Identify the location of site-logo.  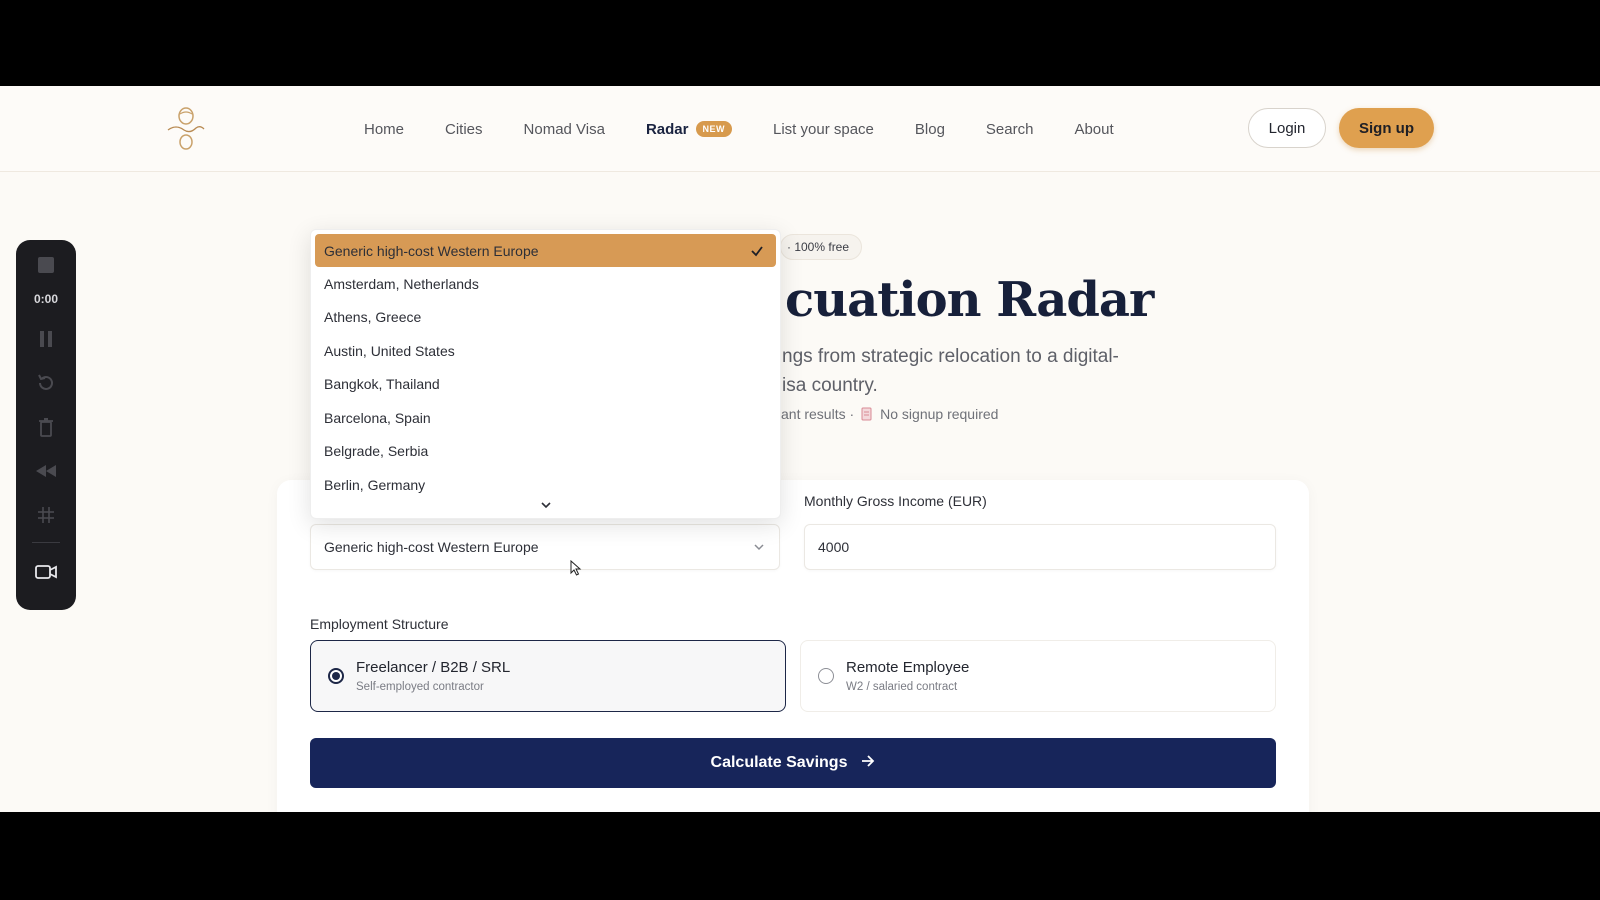
(186, 129).